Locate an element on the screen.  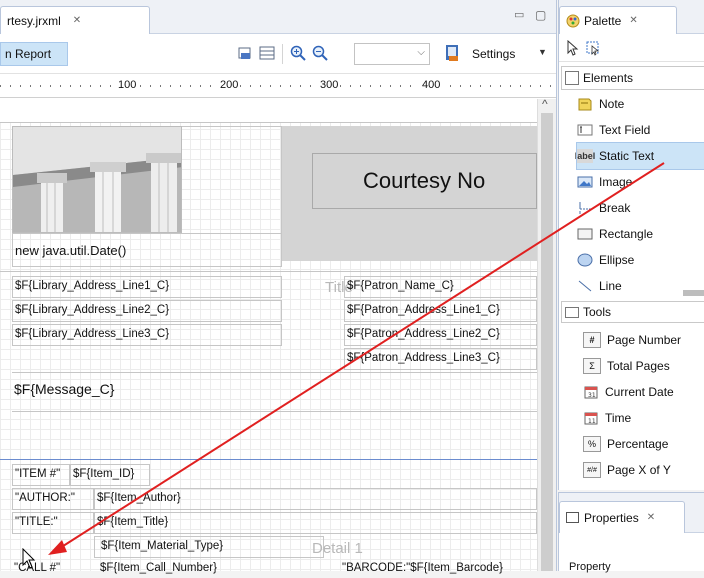
barcode-field: "BARCODE:"$F{Item_Barcode} is located at coordinates (438, 570).